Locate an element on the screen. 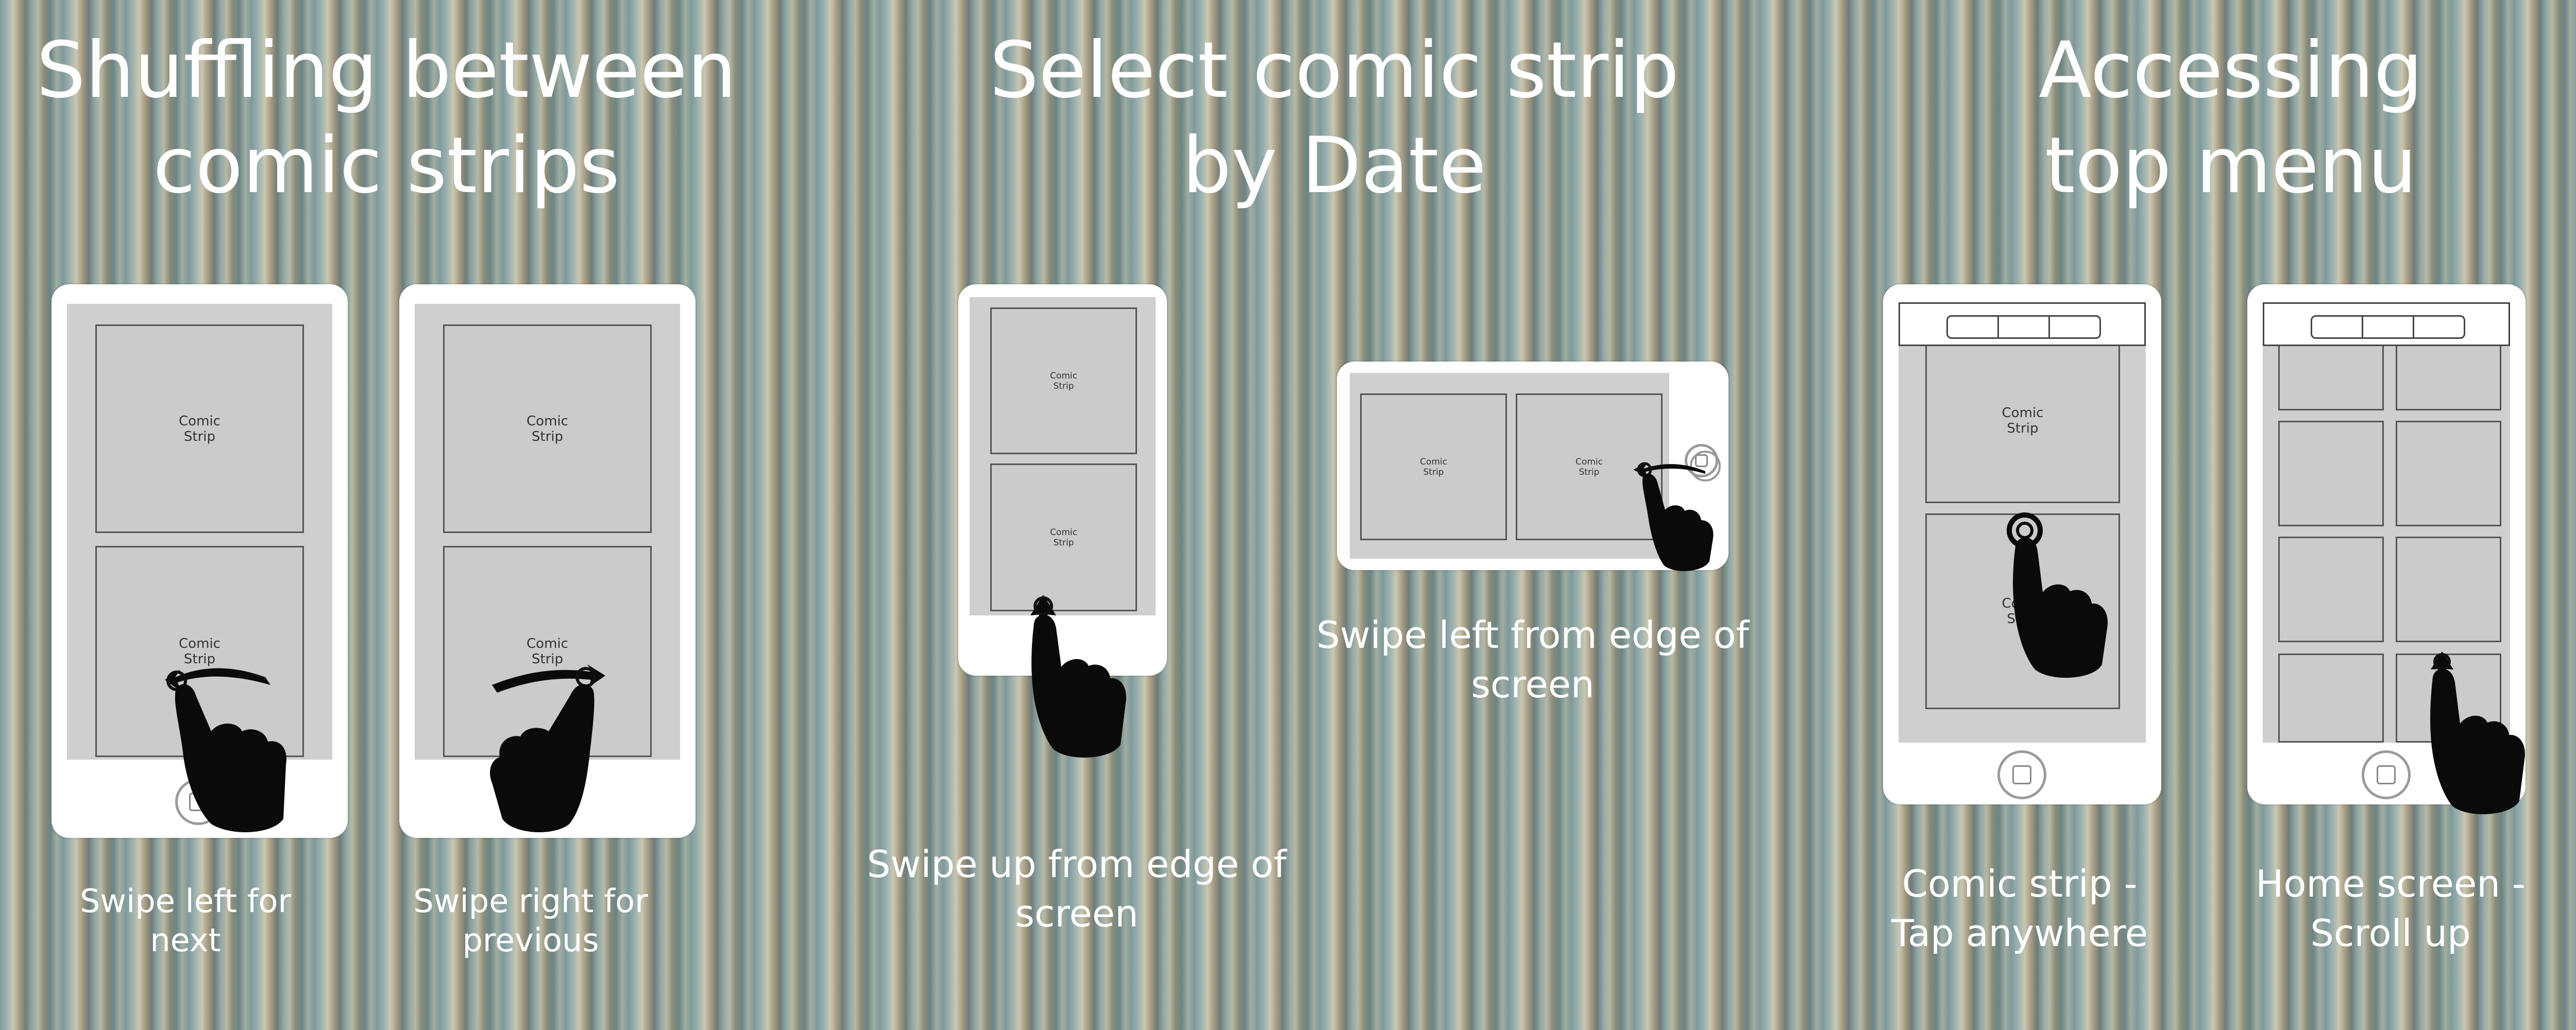  caption-comic-tap-anywhere: Comic strip - Tap anywhere is located at coordinates (2020, 909).